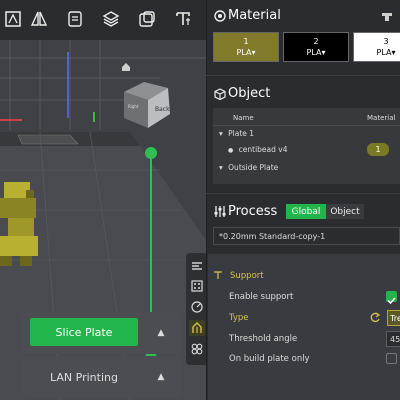  Describe the element at coordinates (306, 211) in the screenshot. I see `tab-global: Global` at that location.